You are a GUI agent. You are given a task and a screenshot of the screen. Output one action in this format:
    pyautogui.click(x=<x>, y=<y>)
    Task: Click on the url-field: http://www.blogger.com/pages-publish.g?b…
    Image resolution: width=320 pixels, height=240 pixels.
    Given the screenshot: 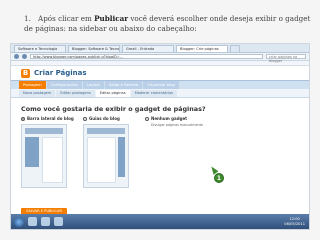 What is the action you would take?
    pyautogui.click(x=146, y=56)
    